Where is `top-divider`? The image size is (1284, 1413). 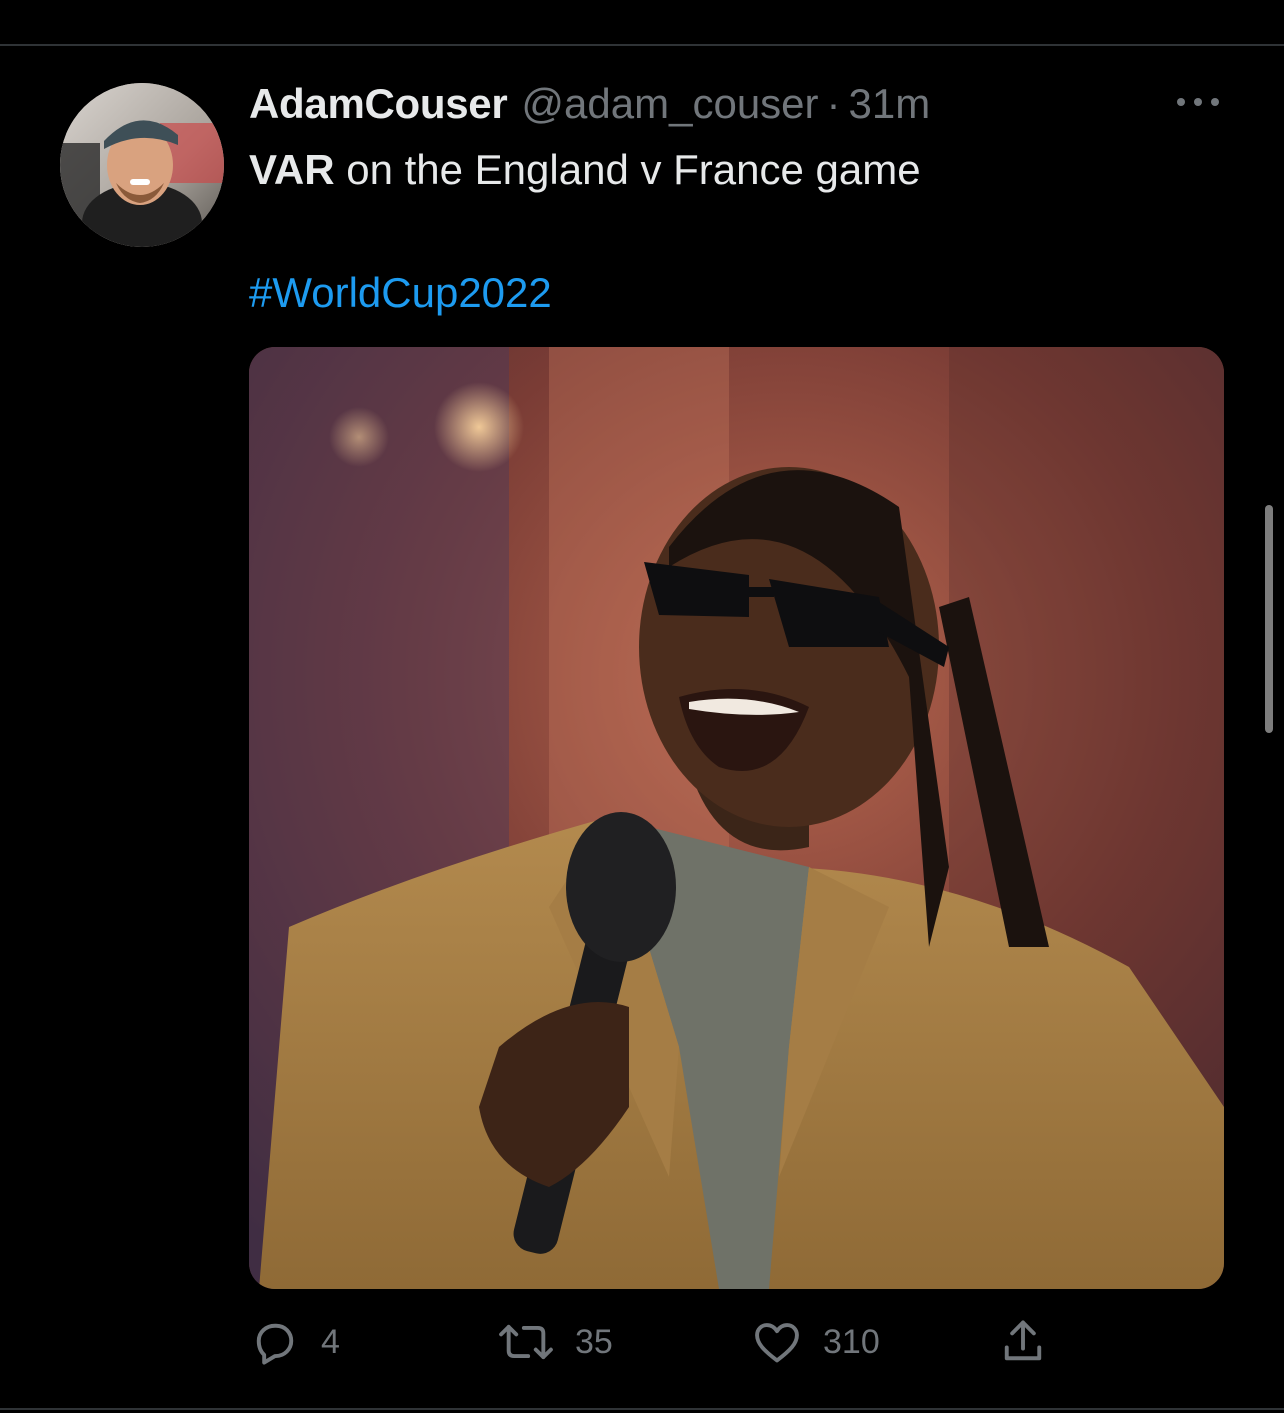
top-divider is located at coordinates (642, 45).